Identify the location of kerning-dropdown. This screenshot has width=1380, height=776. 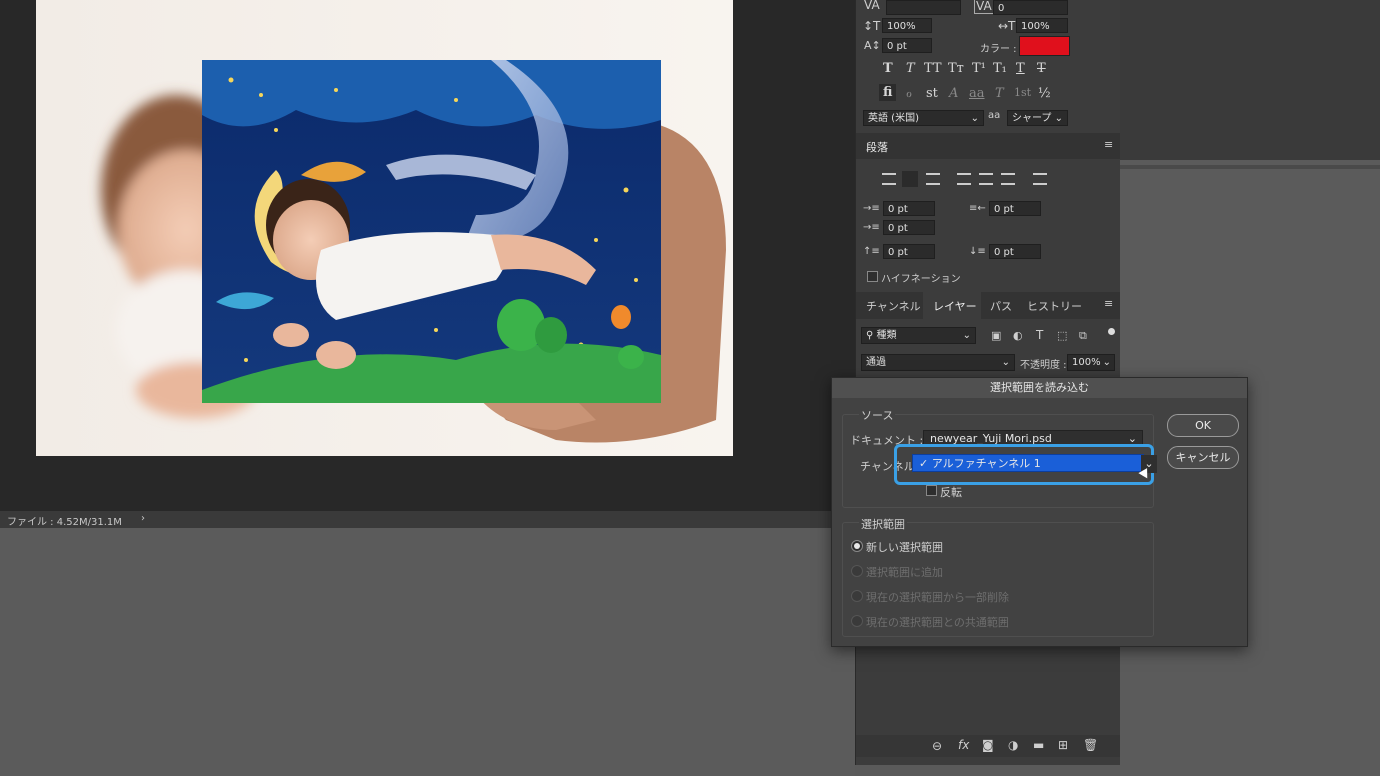
(923, 7).